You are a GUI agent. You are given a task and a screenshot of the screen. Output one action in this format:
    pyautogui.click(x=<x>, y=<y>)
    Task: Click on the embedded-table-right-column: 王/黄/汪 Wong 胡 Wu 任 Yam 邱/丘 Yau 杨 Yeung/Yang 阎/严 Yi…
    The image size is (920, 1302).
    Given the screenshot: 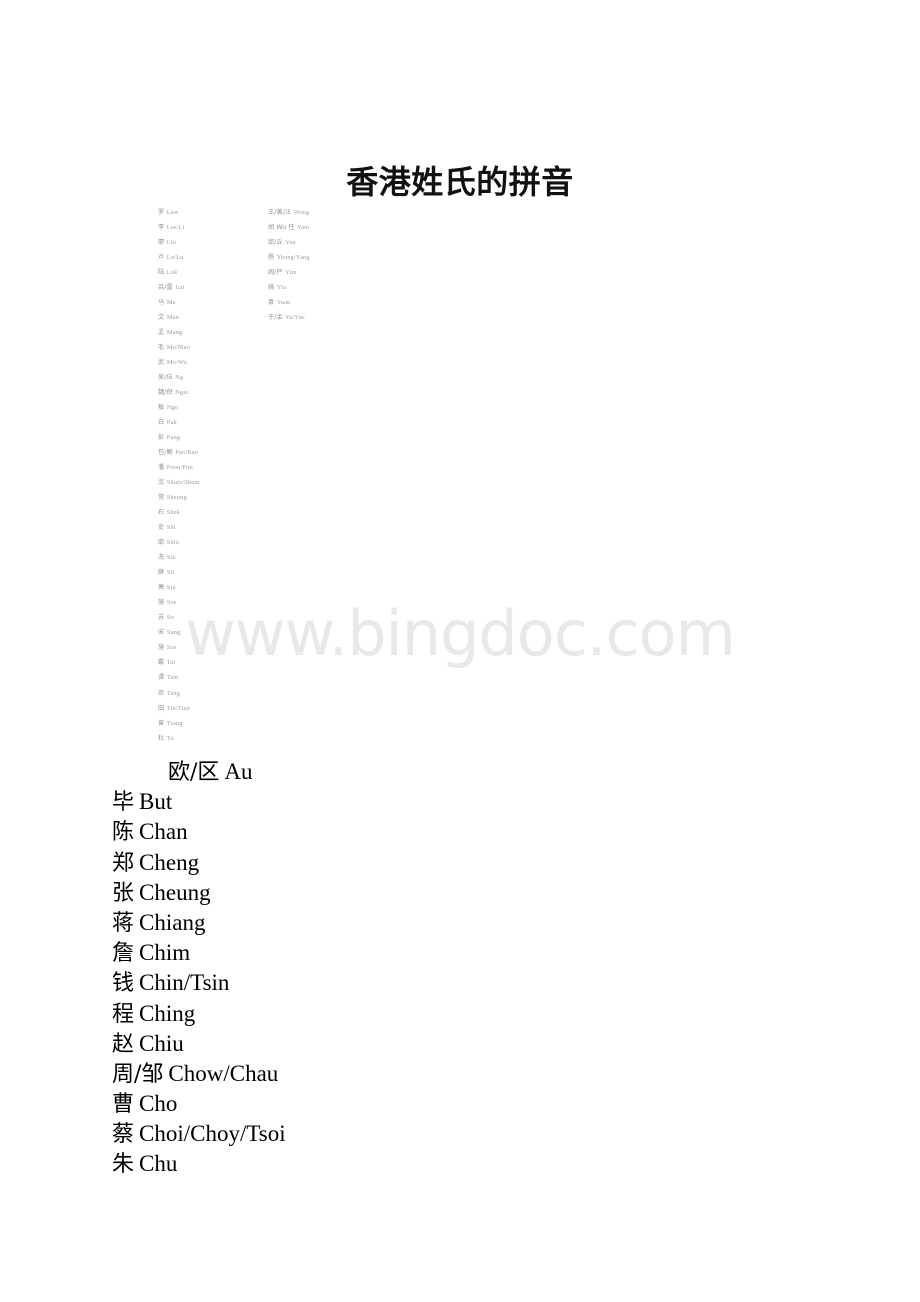 What is the action you would take?
    pyautogui.click(x=289, y=265)
    